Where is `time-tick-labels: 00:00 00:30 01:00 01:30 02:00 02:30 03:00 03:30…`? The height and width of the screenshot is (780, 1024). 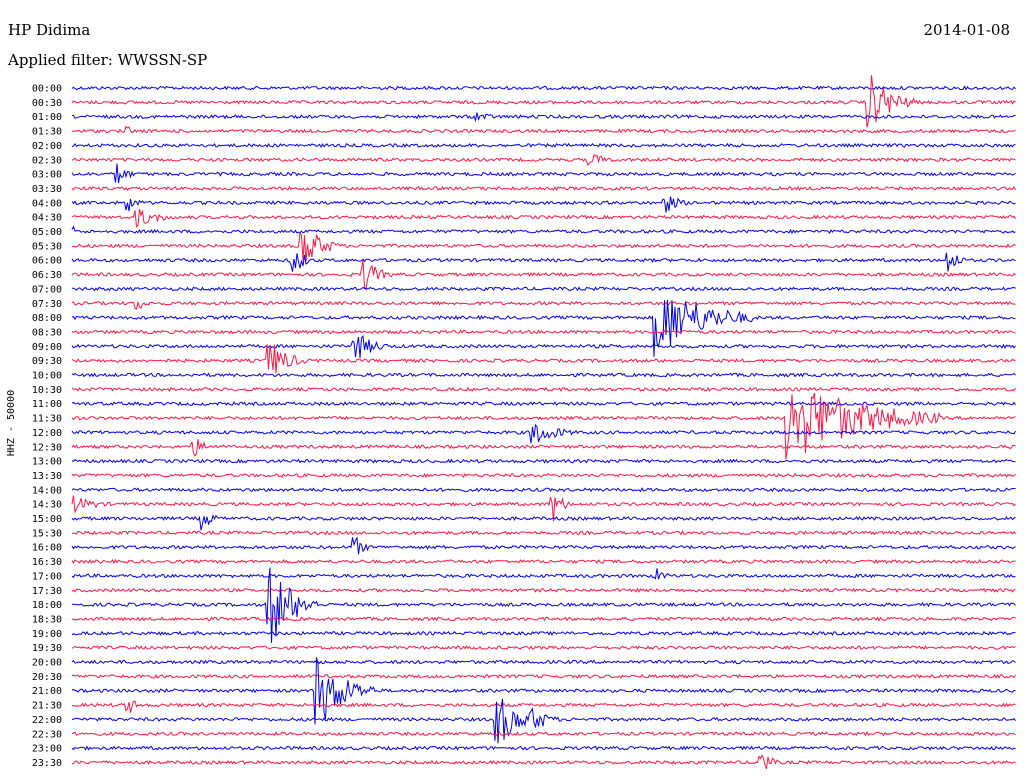
time-tick-labels: 00:00 00:30 01:00 01:30 02:00 02:30 03:00 03:30… is located at coordinates (47, 426).